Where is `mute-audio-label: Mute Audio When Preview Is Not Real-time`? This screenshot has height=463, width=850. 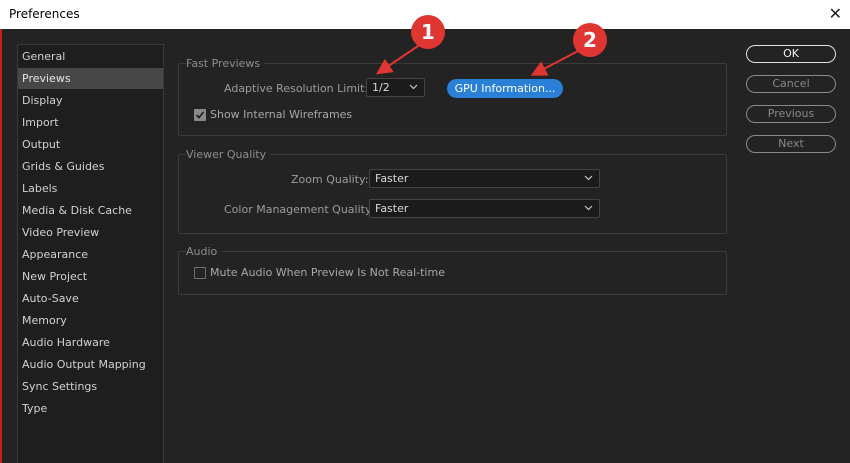
mute-audio-label: Mute Audio When Preview Is Not Real-time is located at coordinates (327, 272).